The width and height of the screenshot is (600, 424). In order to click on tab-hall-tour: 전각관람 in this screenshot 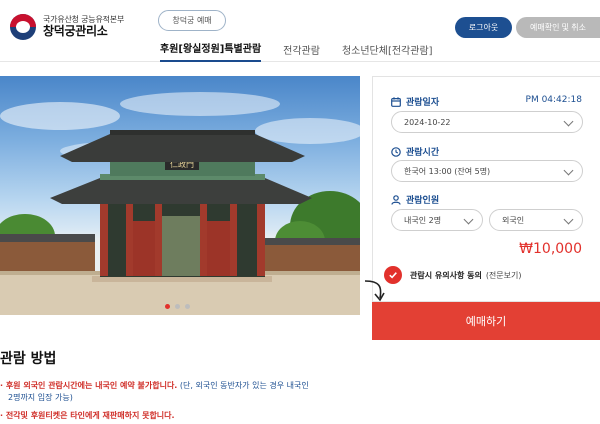, I will do `click(301, 52)`.